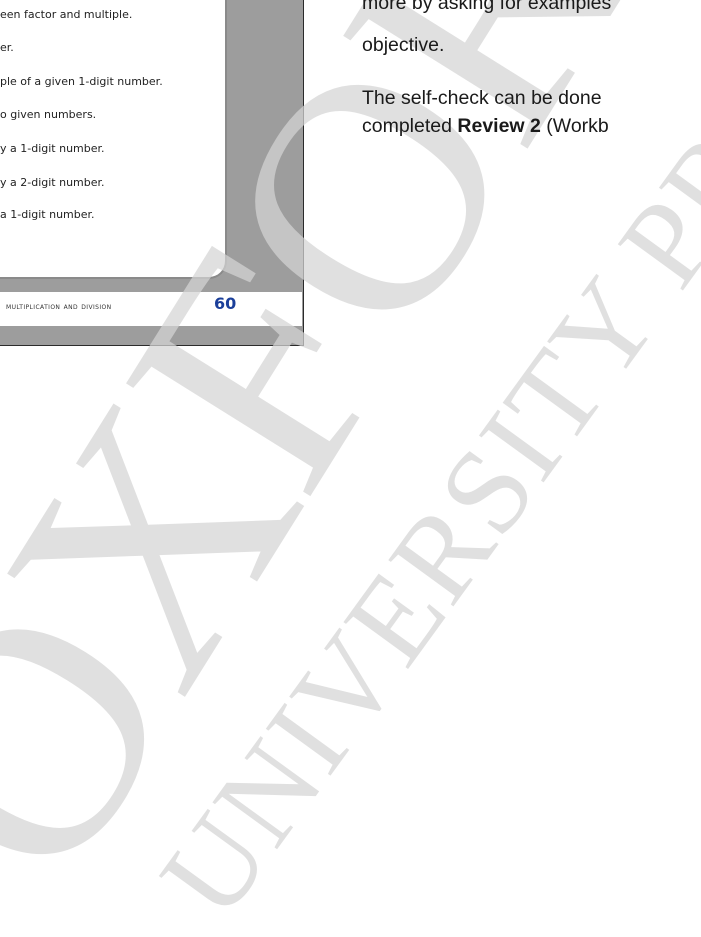 Image resolution: width=701 pixels, height=937 pixels. I want to click on objective-item: ple of a given 1-digit number., so click(81, 81).